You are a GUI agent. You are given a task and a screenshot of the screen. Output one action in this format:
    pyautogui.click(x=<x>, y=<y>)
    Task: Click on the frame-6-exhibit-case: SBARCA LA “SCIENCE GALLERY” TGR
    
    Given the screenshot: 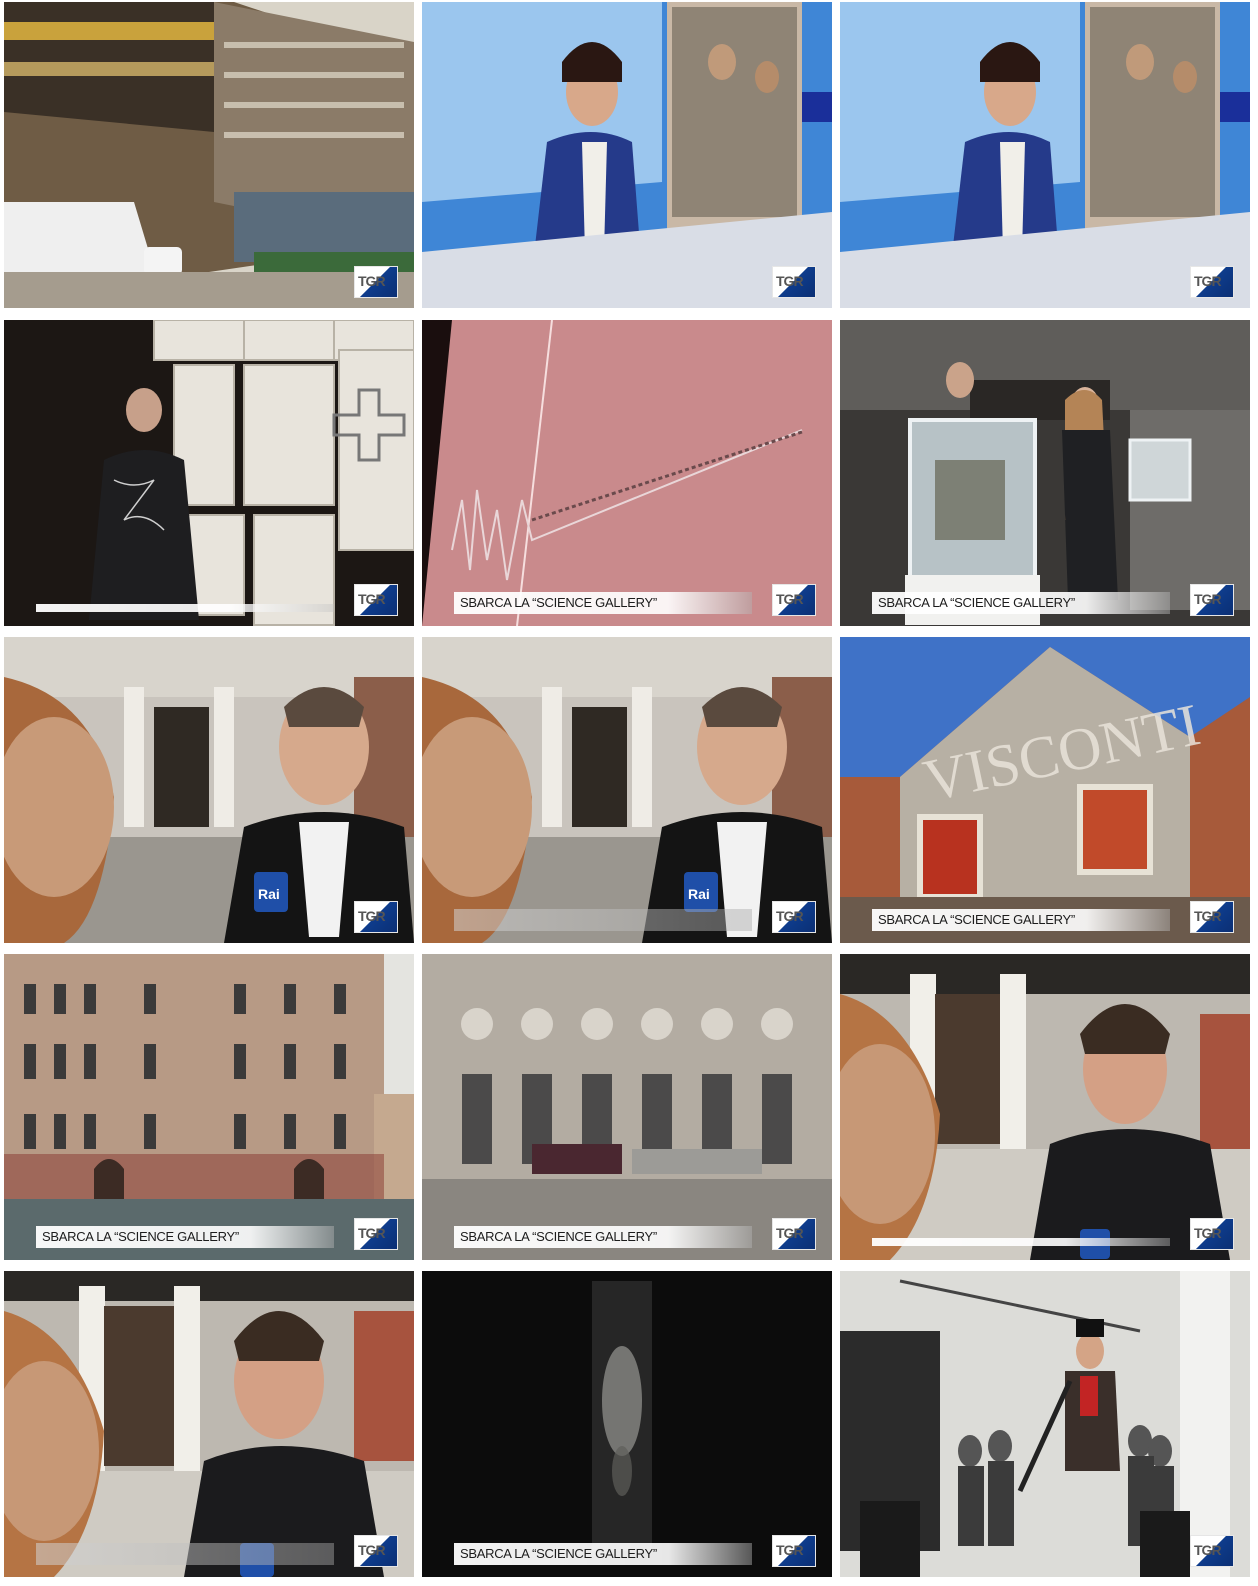 What is the action you would take?
    pyautogui.click(x=1045, y=473)
    